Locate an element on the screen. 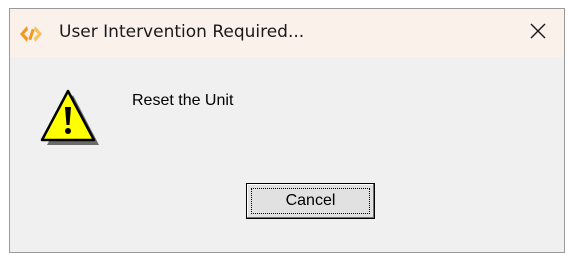  cancel-button: Cancel is located at coordinates (310, 201).